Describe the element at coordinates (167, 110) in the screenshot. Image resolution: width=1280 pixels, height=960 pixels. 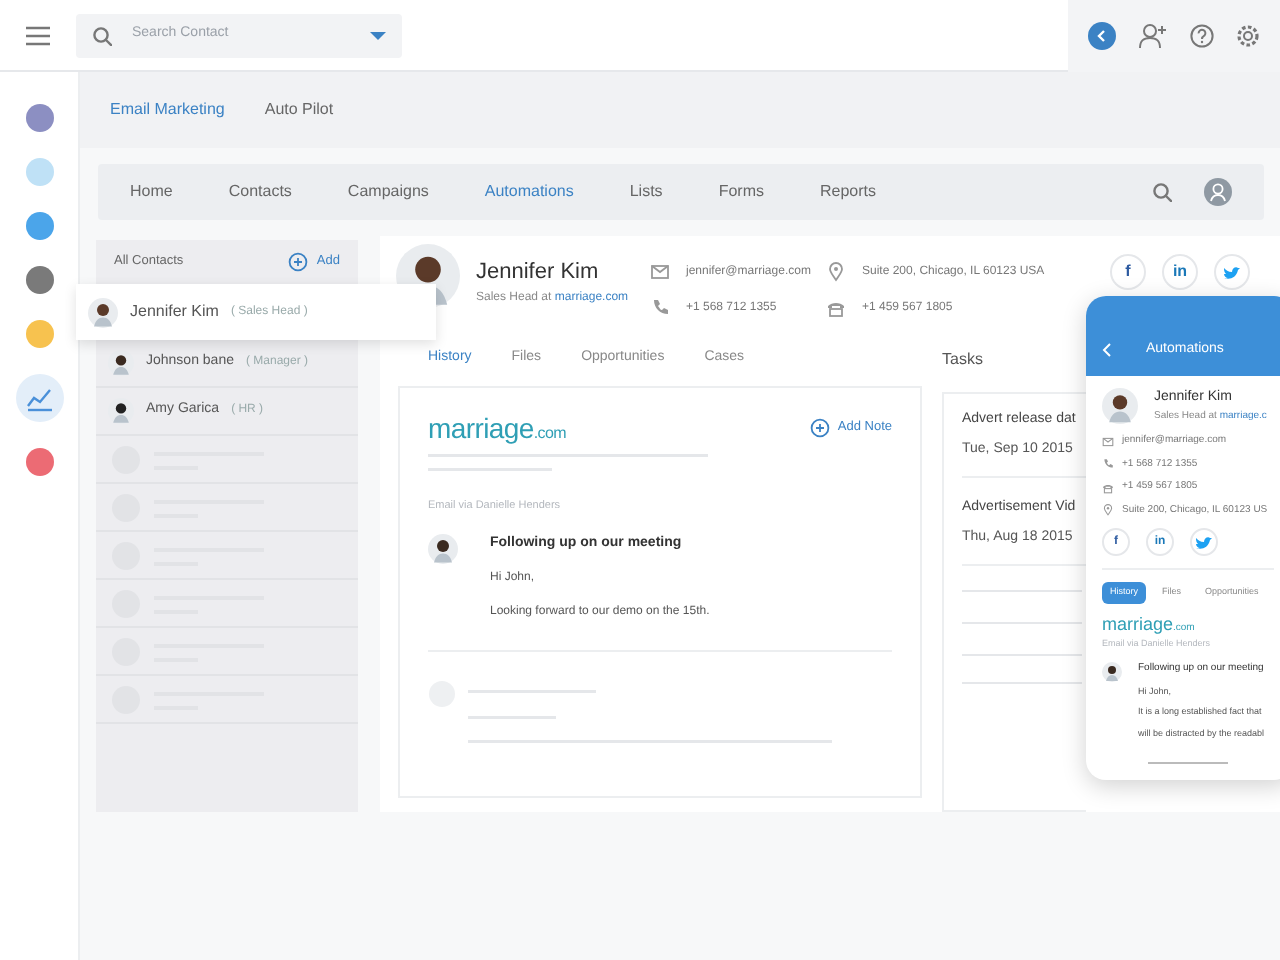
I see `app-tab: Email Marketing` at that location.